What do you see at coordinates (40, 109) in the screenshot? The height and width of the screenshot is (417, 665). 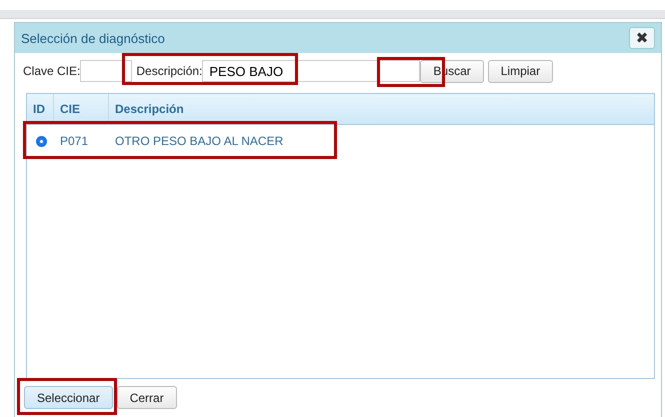 I see `column-header: ID` at bounding box center [40, 109].